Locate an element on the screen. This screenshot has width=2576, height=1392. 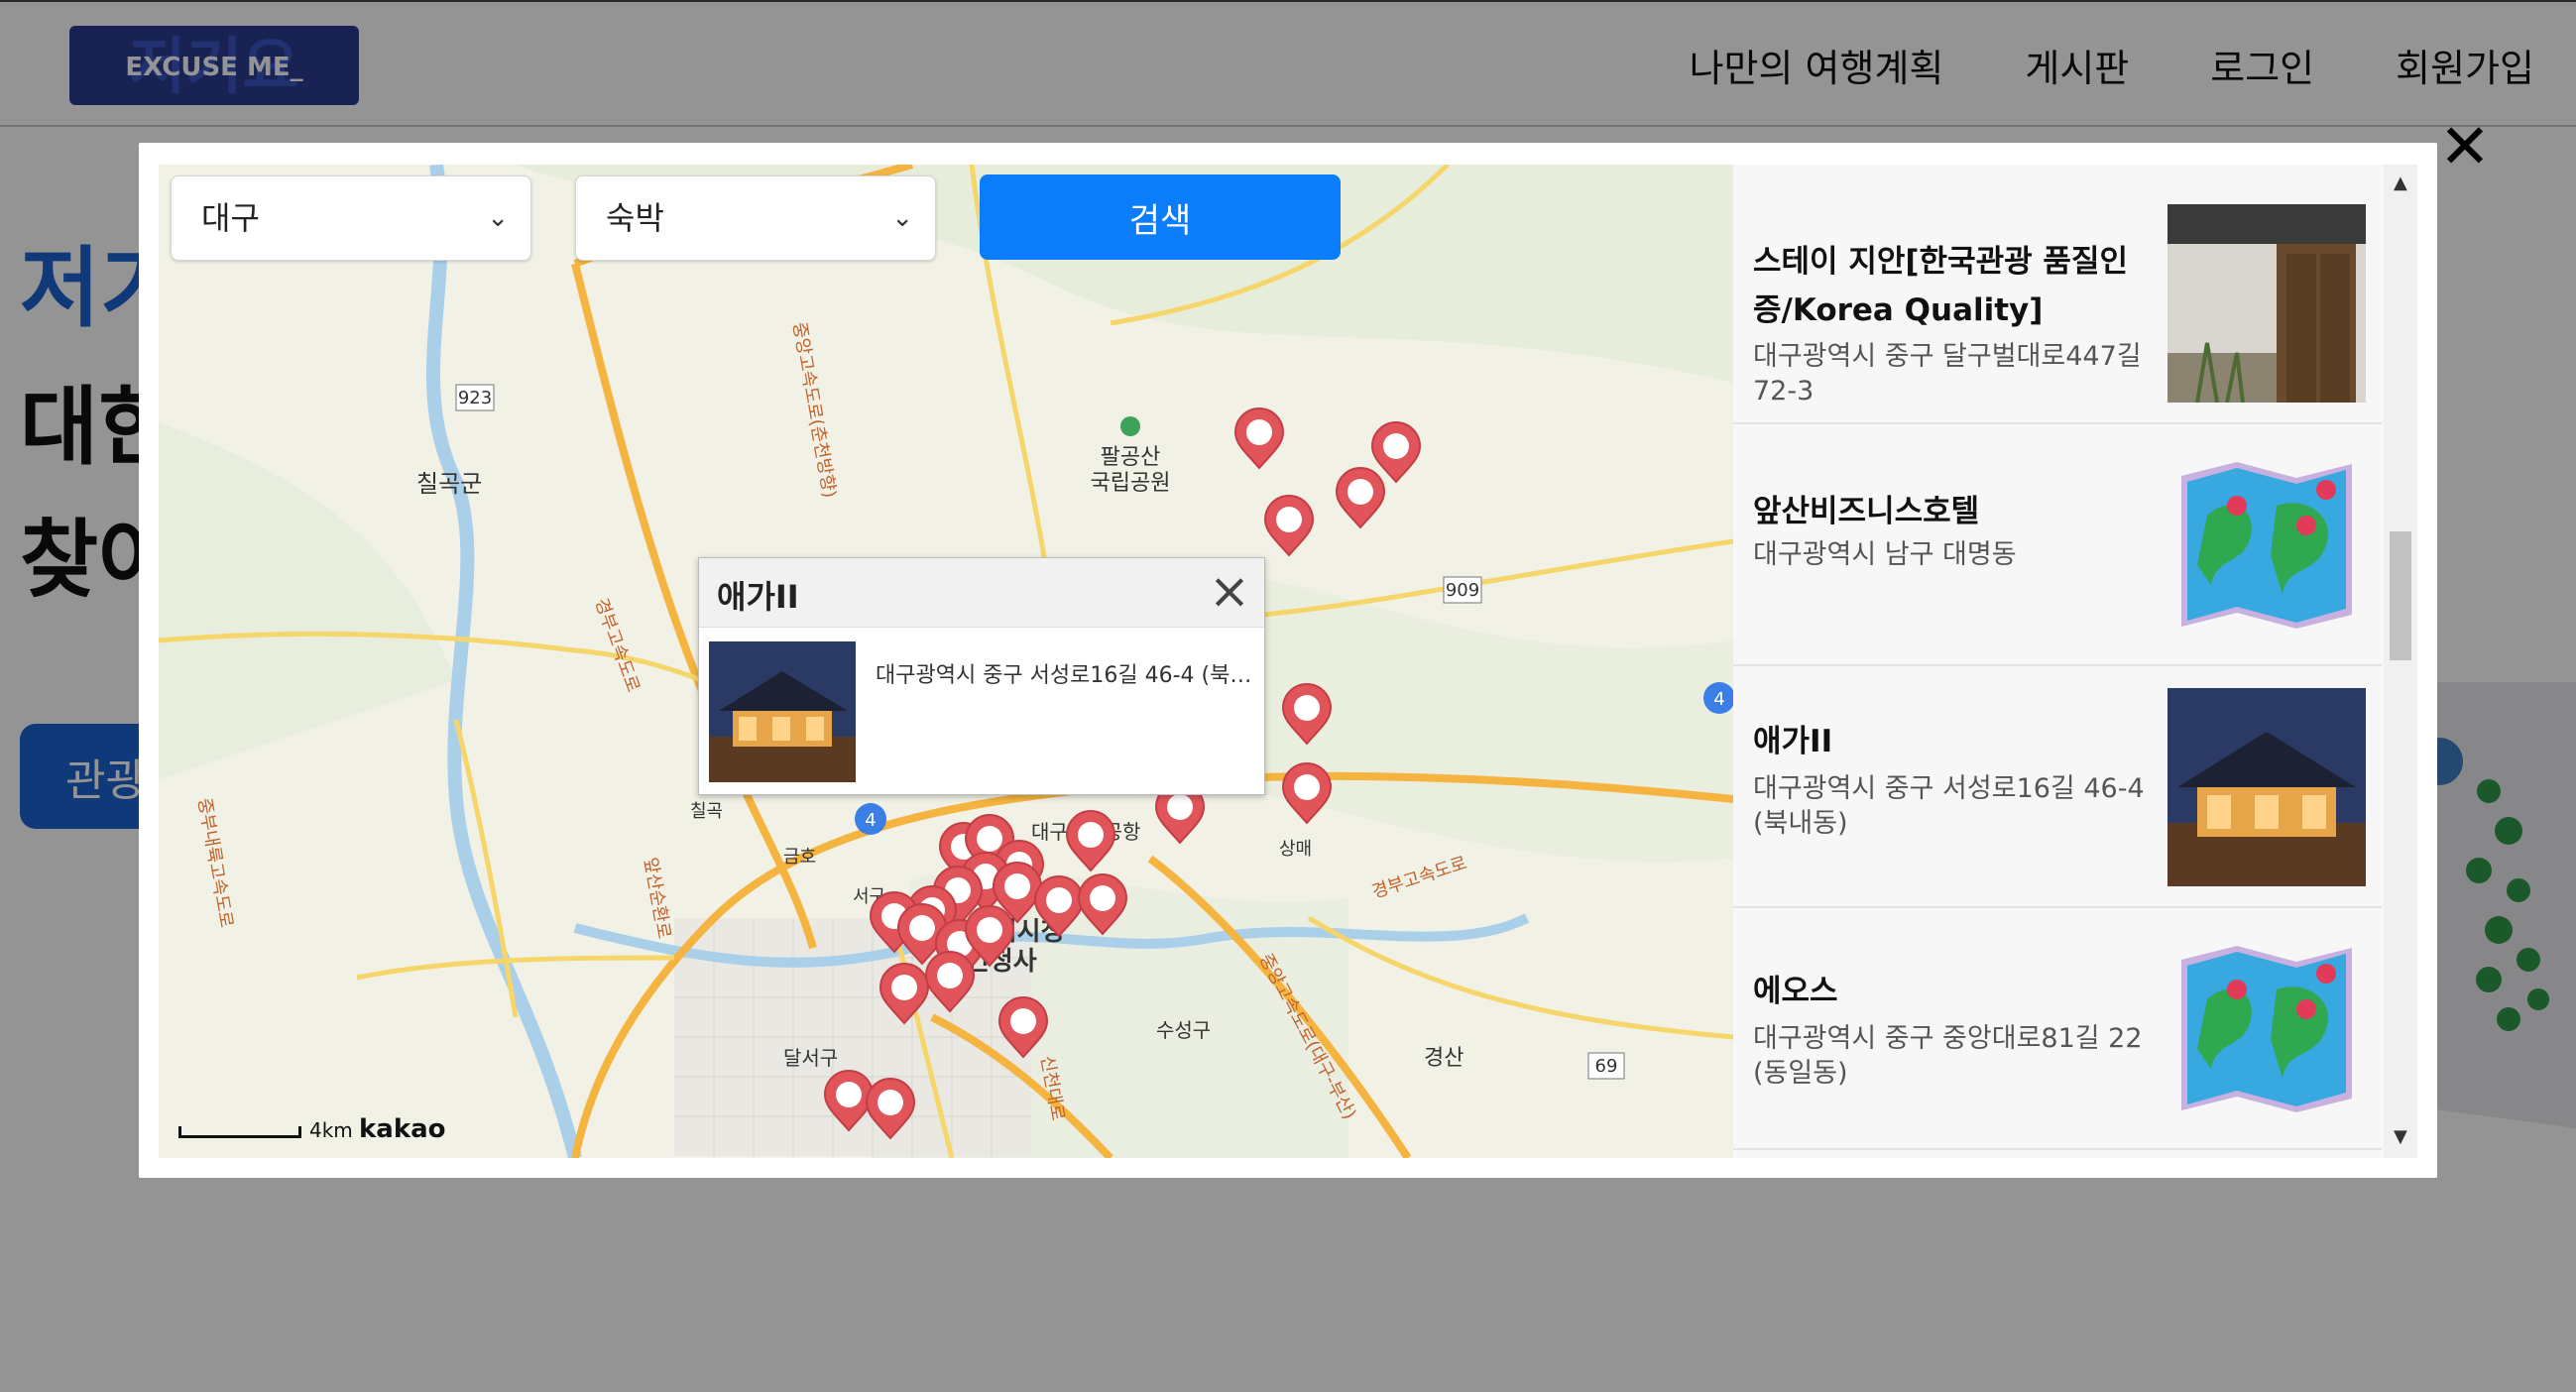
popup-thumbnail is located at coordinates (783, 711).